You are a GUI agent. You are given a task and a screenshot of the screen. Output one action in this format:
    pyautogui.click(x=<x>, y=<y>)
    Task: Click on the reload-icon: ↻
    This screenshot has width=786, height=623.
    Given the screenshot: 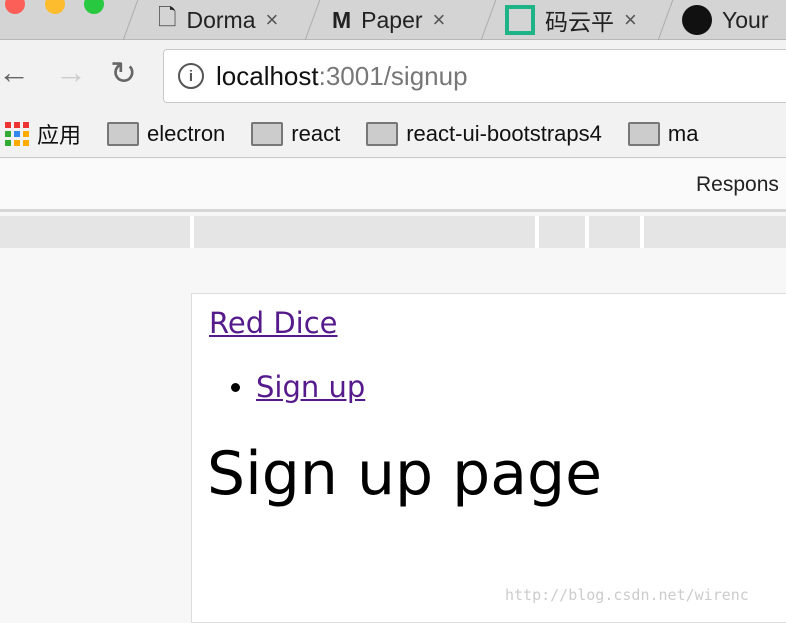 What is the action you would take?
    pyautogui.click(x=123, y=73)
    